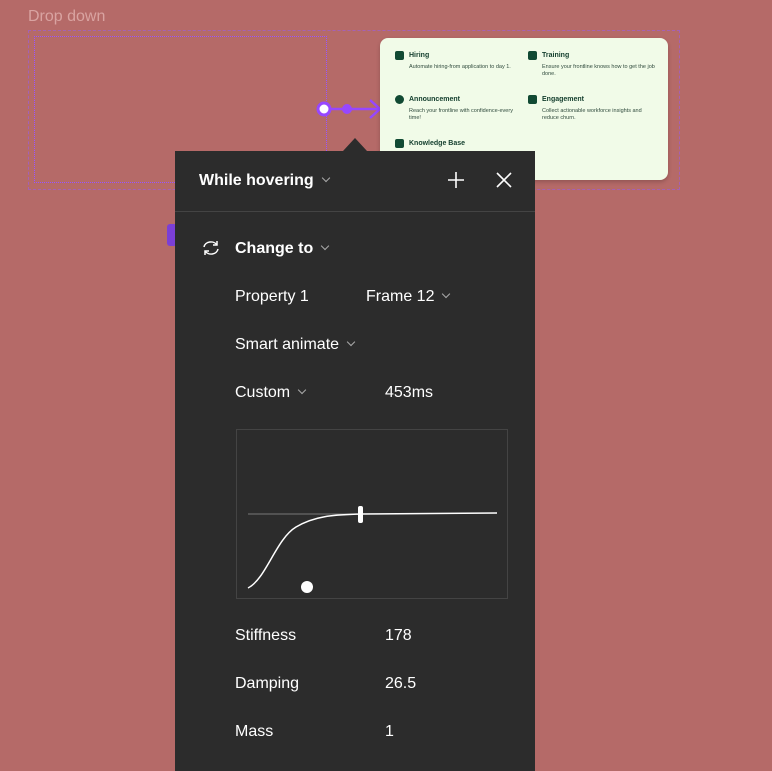 This screenshot has height=771, width=772. What do you see at coordinates (456, 180) in the screenshot?
I see `add-icon` at bounding box center [456, 180].